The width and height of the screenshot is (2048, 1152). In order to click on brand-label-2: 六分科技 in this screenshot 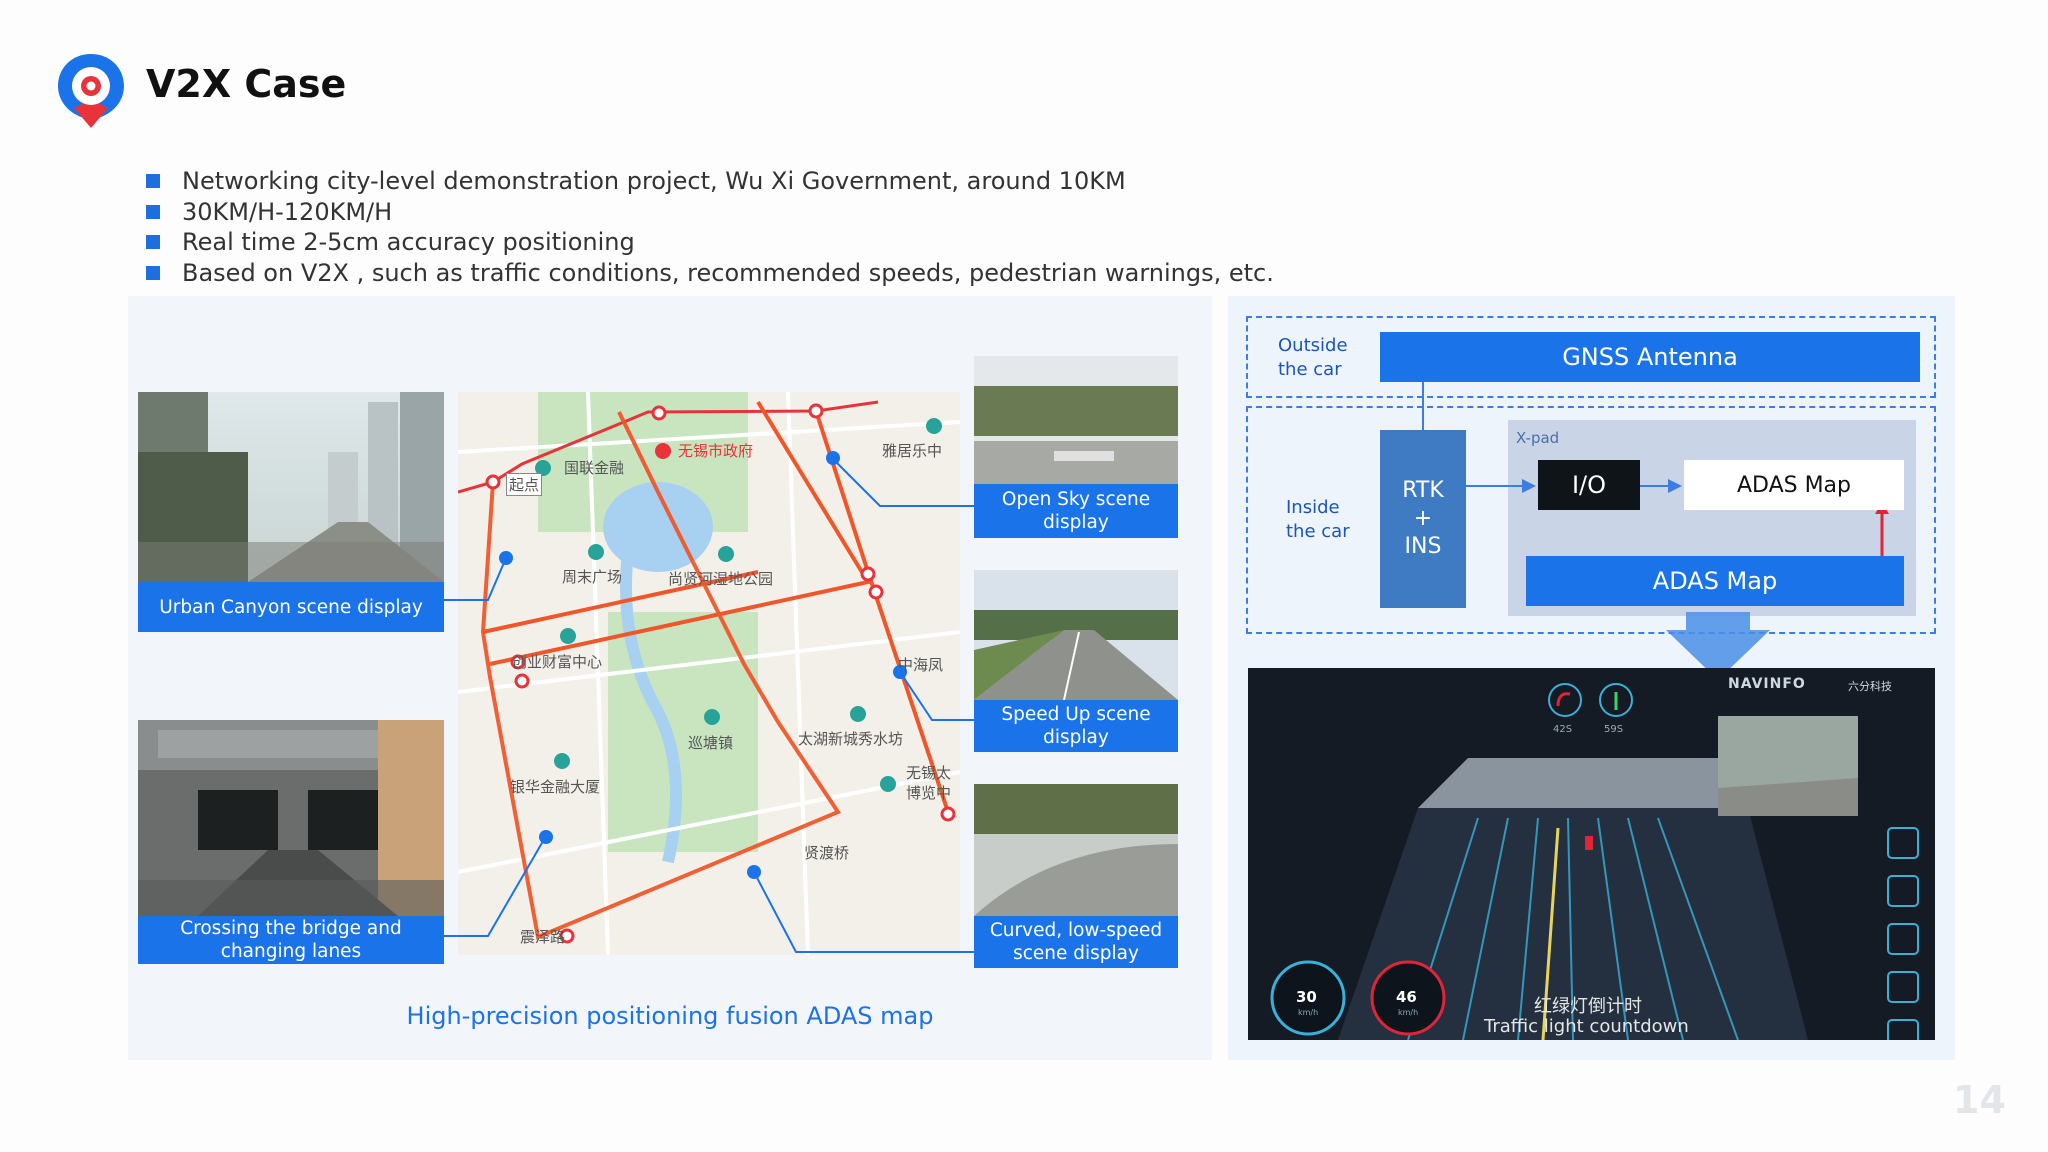, I will do `click(1870, 686)`.